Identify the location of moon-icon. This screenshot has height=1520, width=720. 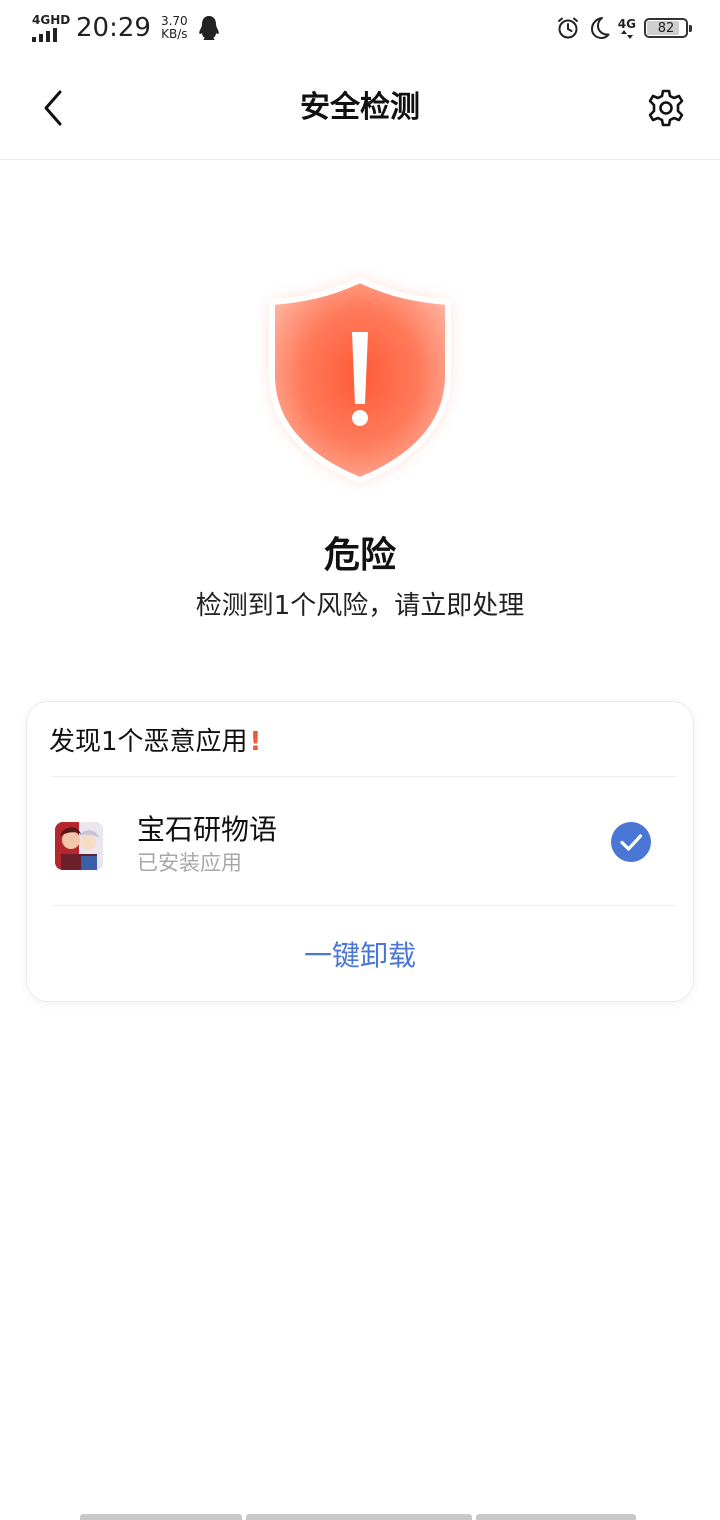
(600, 28).